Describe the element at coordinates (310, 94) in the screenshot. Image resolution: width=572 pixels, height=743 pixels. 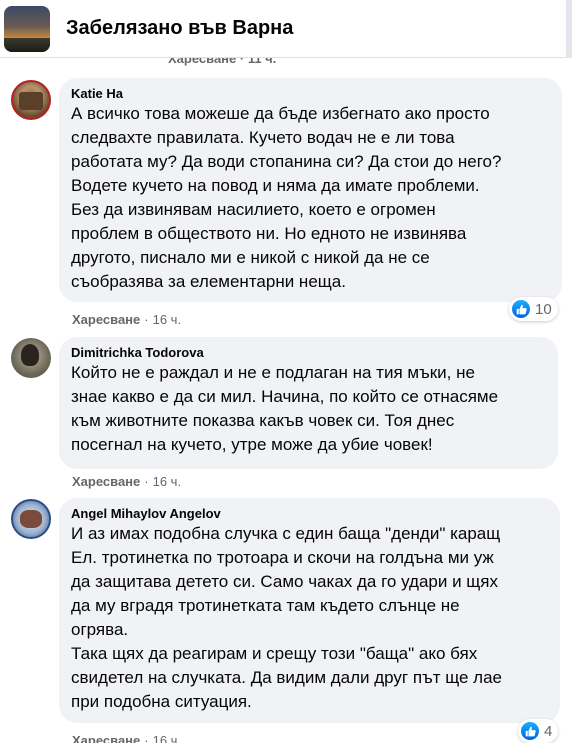
I see `comment-author: Katie Ha` at that location.